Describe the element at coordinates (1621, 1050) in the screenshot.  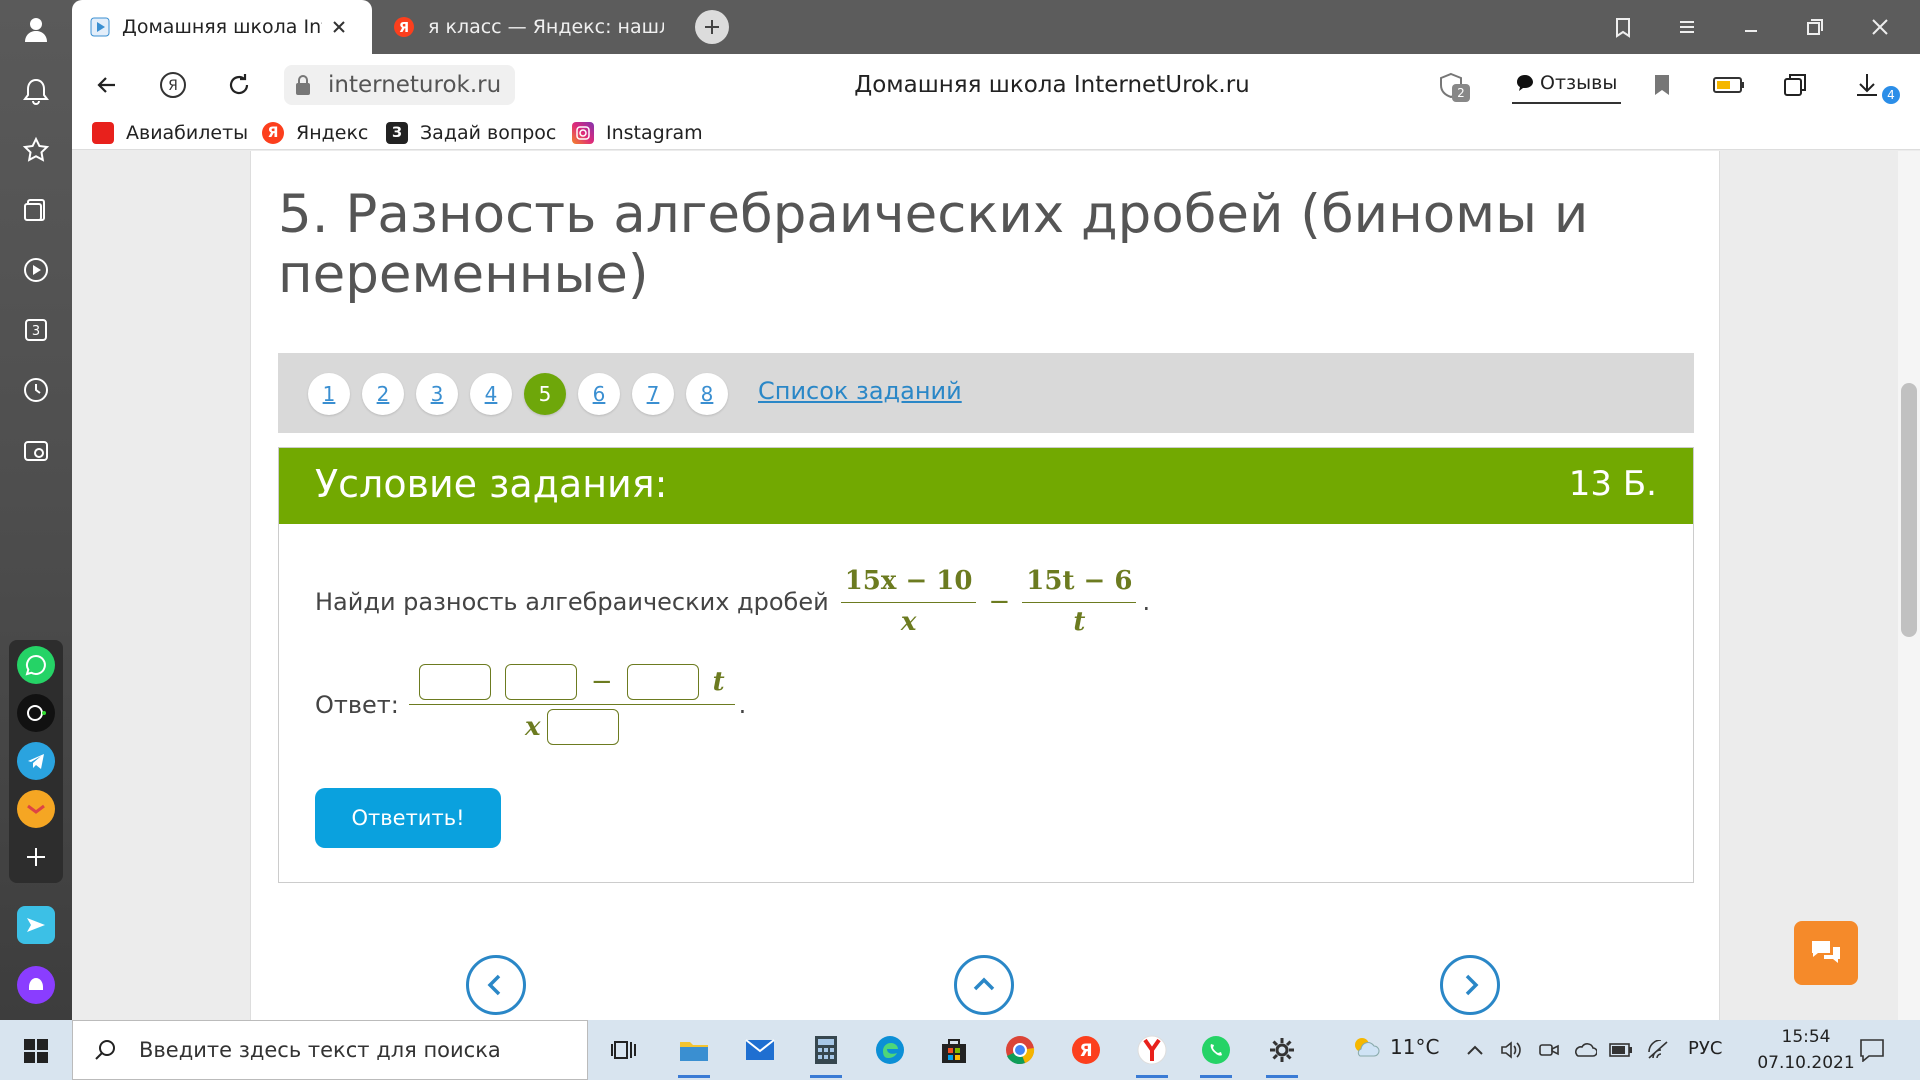
I see `battery-icon` at that location.